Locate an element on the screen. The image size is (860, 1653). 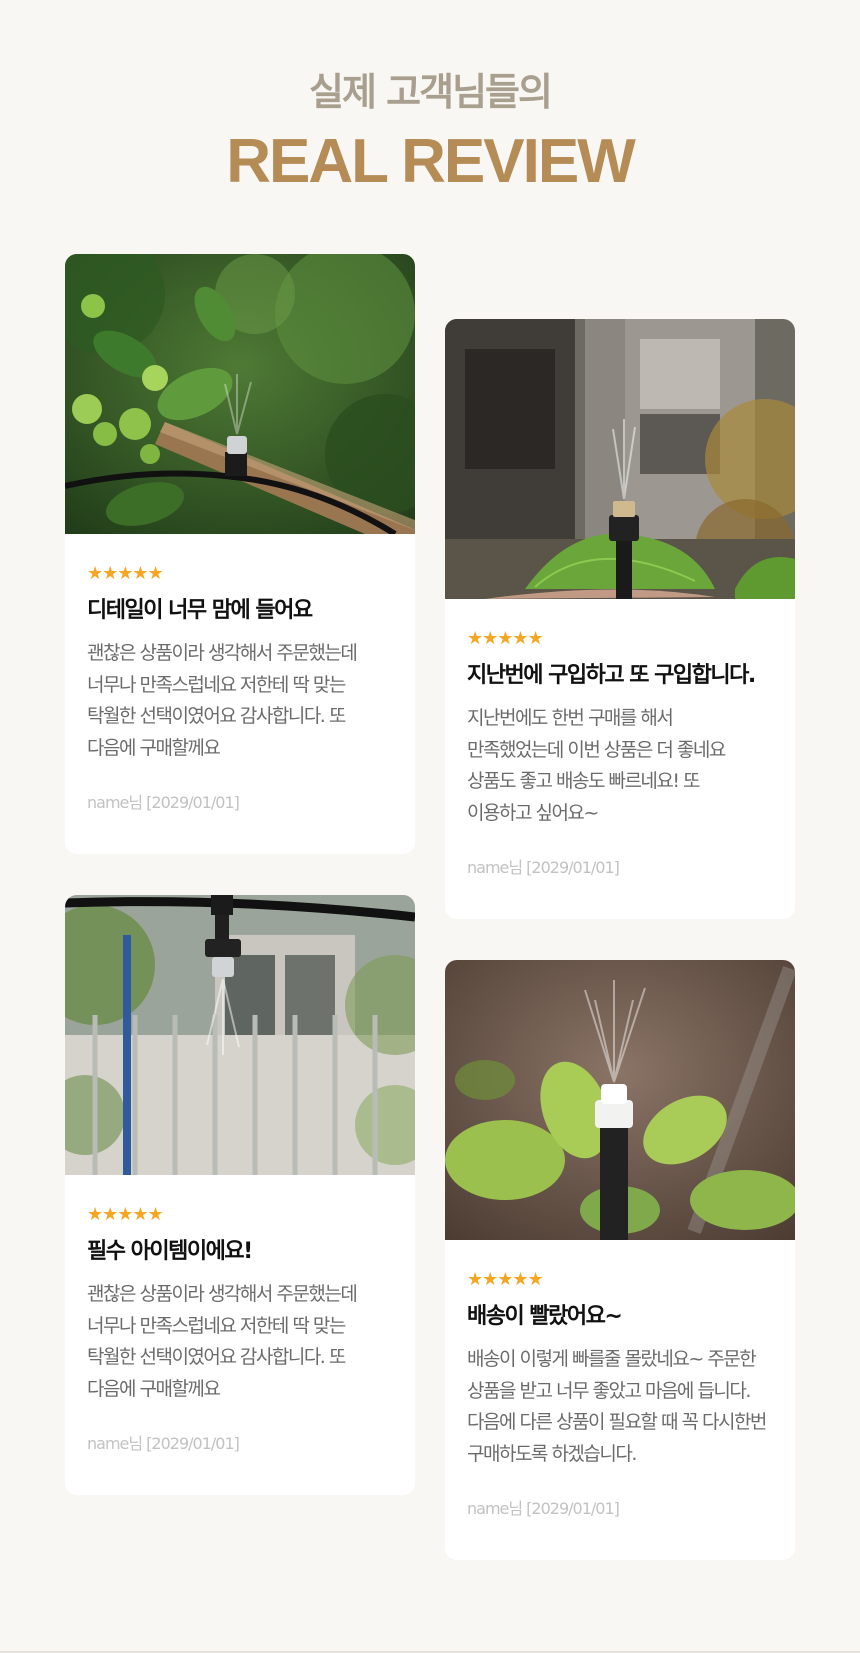
review-photo-tomato-sprinkler is located at coordinates (240, 394).